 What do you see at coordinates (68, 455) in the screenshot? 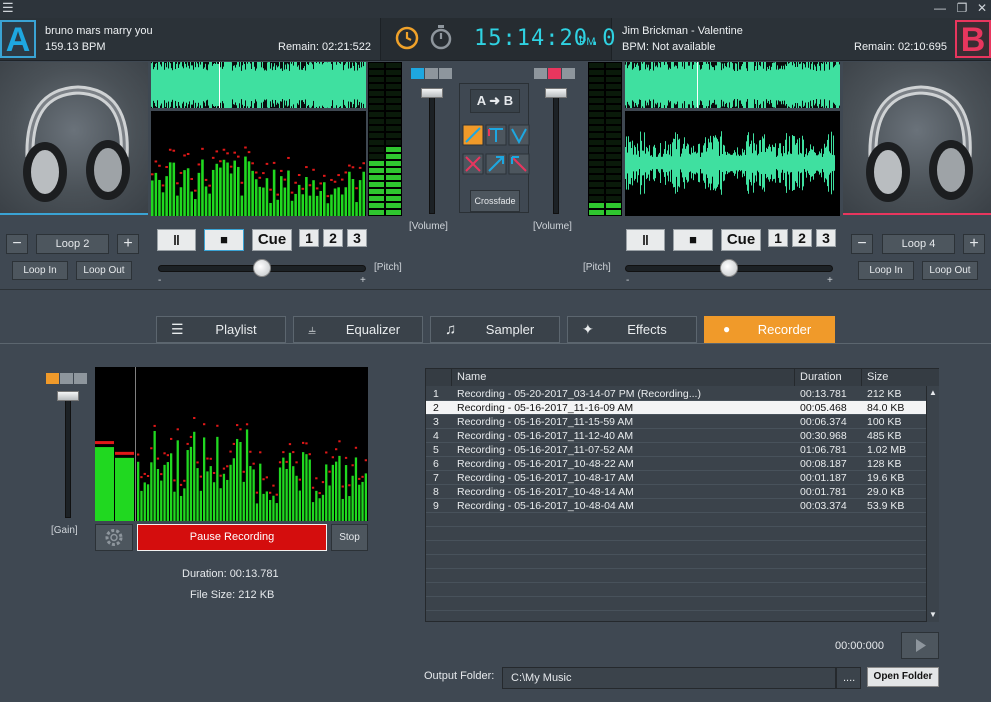
I see `gain-track` at bounding box center [68, 455].